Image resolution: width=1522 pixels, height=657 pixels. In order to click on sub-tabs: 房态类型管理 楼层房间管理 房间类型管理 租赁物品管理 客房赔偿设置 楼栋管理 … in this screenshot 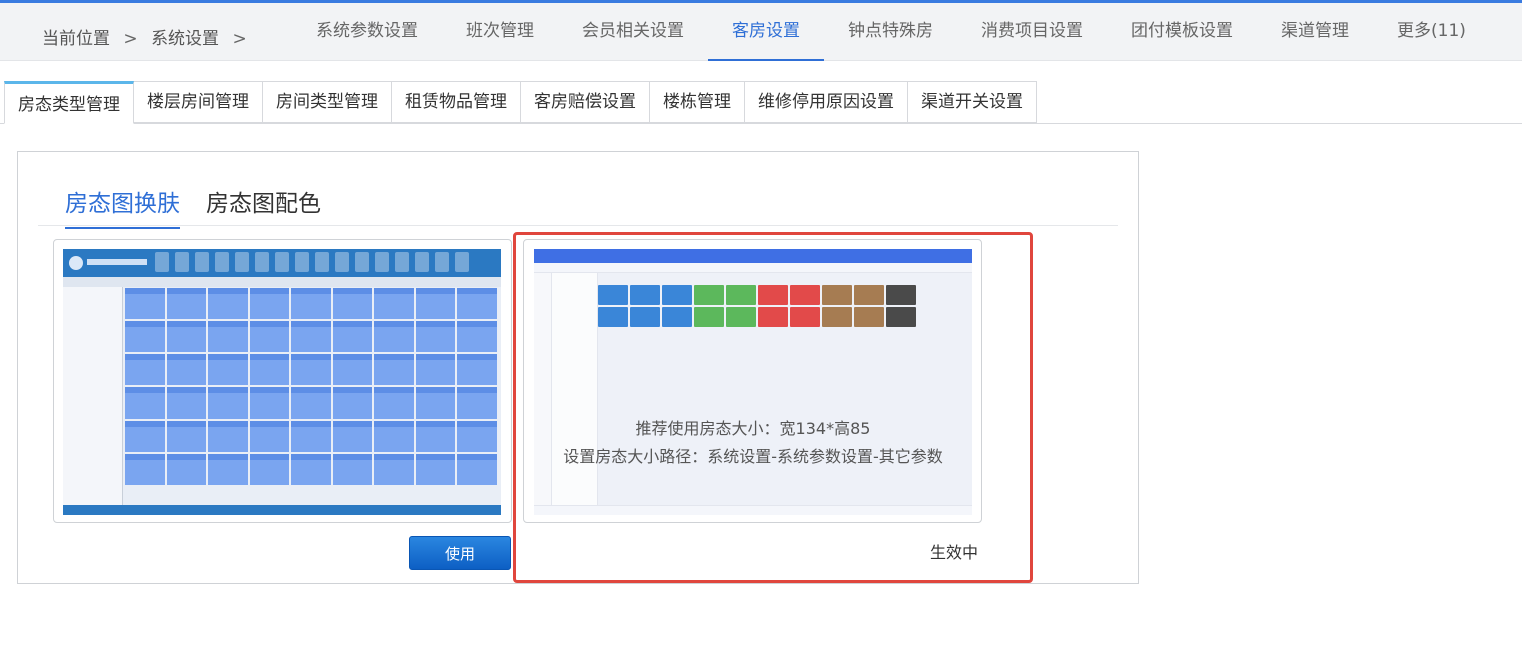, I will do `click(520, 102)`.